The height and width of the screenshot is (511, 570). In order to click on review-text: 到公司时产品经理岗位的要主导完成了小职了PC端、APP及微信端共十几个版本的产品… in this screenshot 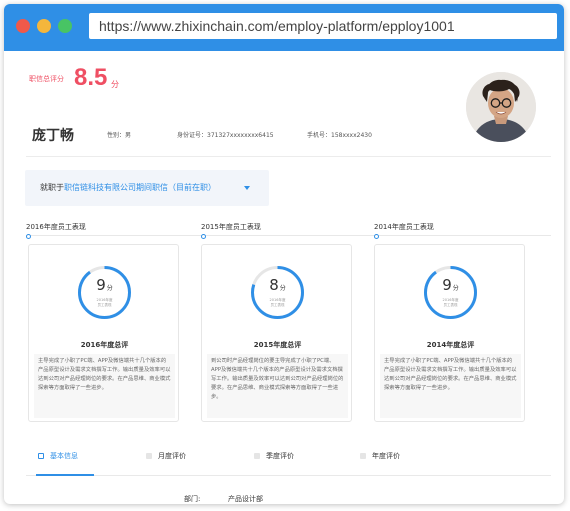, I will do `click(277, 386)`.